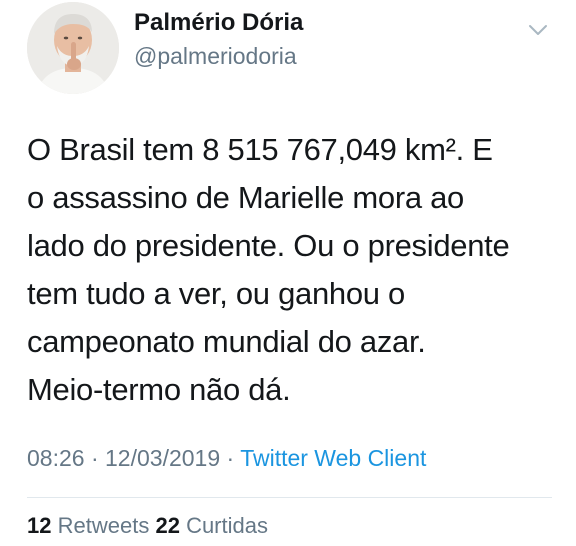 The width and height of the screenshot is (576, 546). I want to click on tweet-date: 12/03/2019, so click(162, 458).